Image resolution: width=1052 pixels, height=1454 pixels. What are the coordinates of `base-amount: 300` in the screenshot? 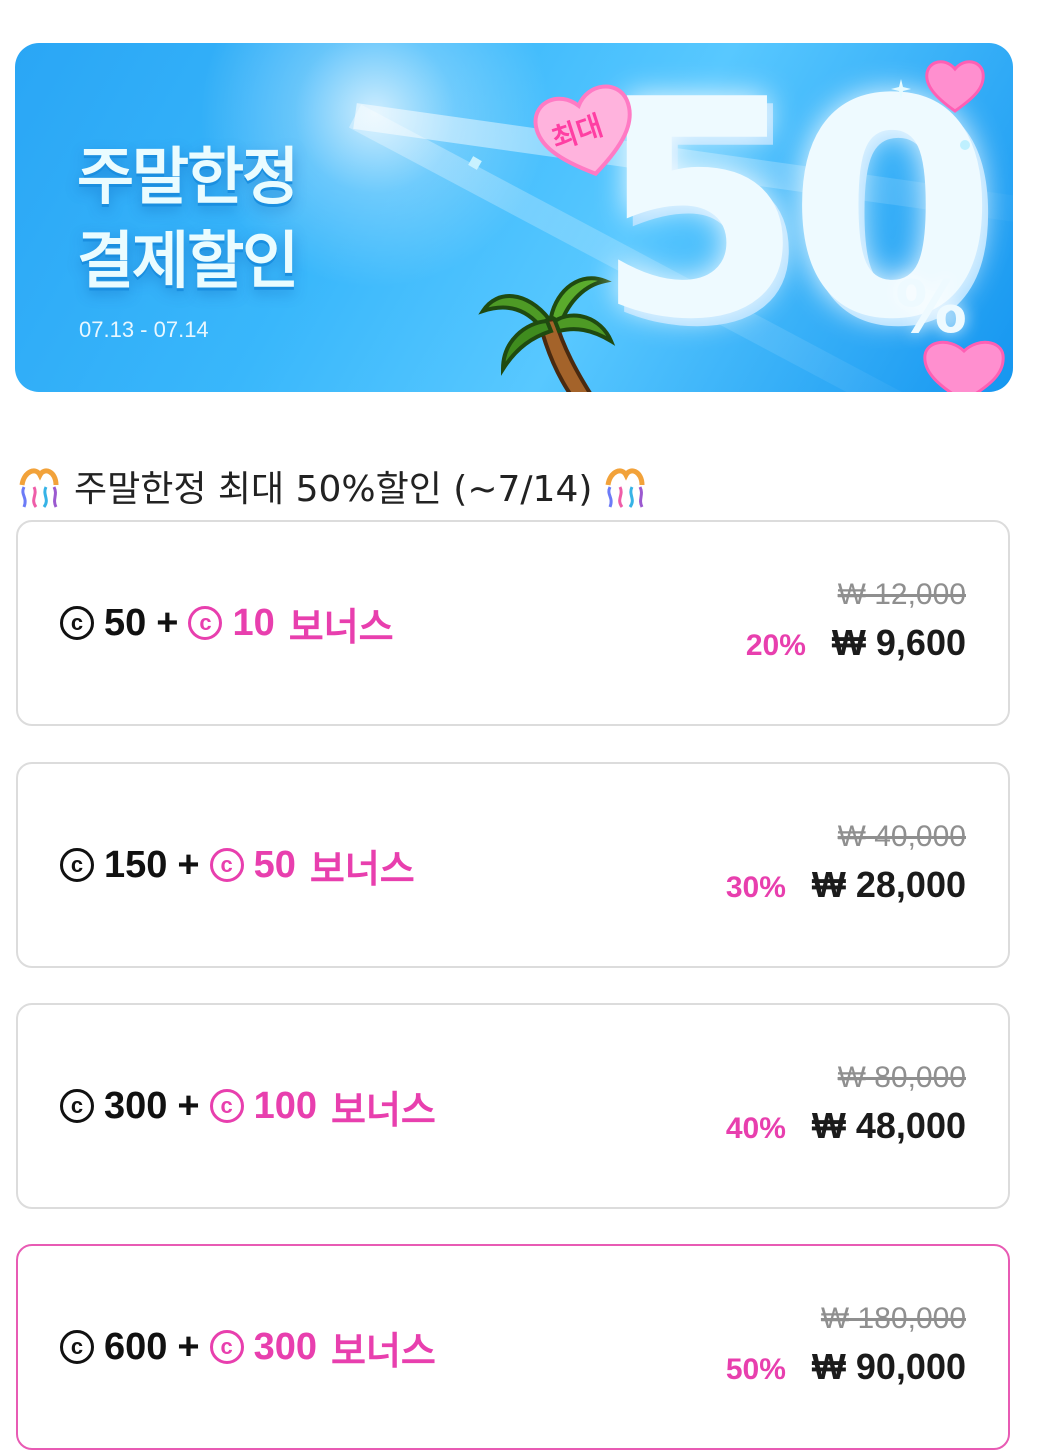 It's located at (136, 1105).